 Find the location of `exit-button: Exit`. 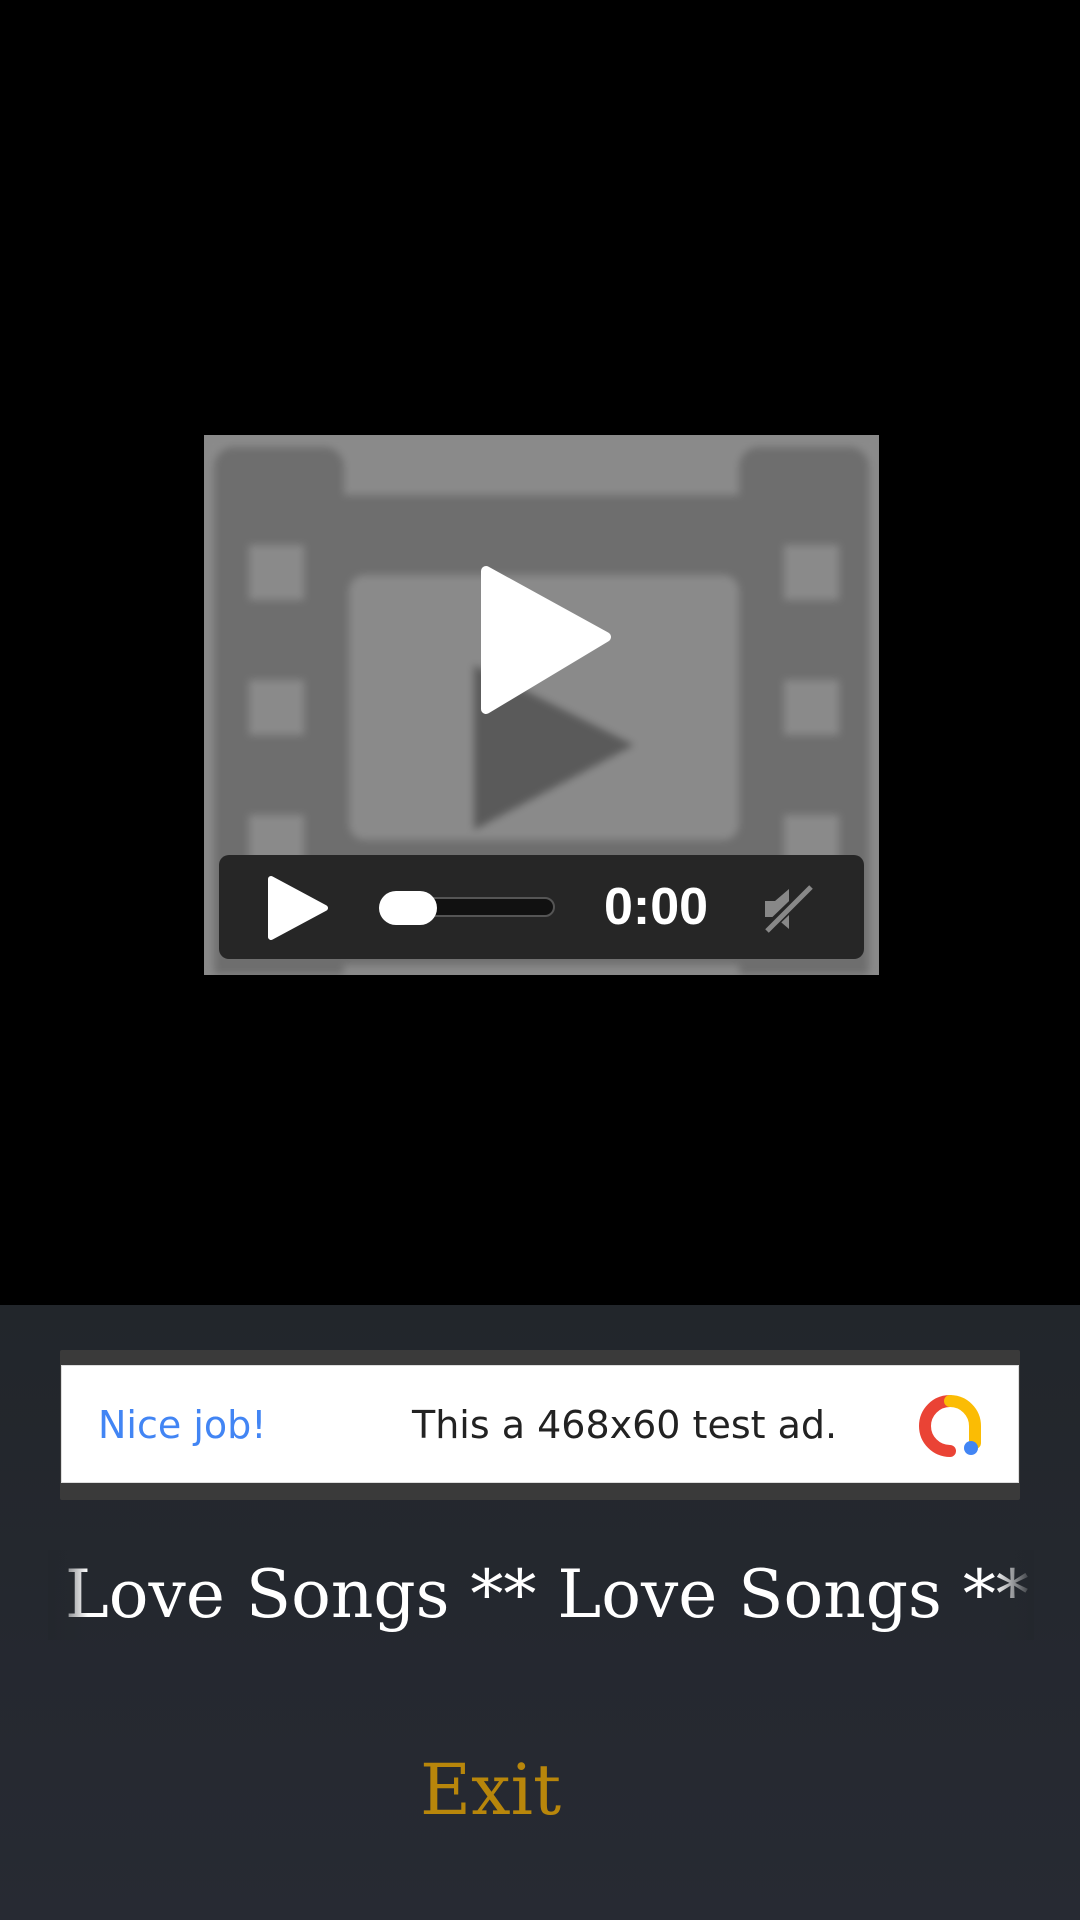

exit-button: Exit is located at coordinates (490, 1790).